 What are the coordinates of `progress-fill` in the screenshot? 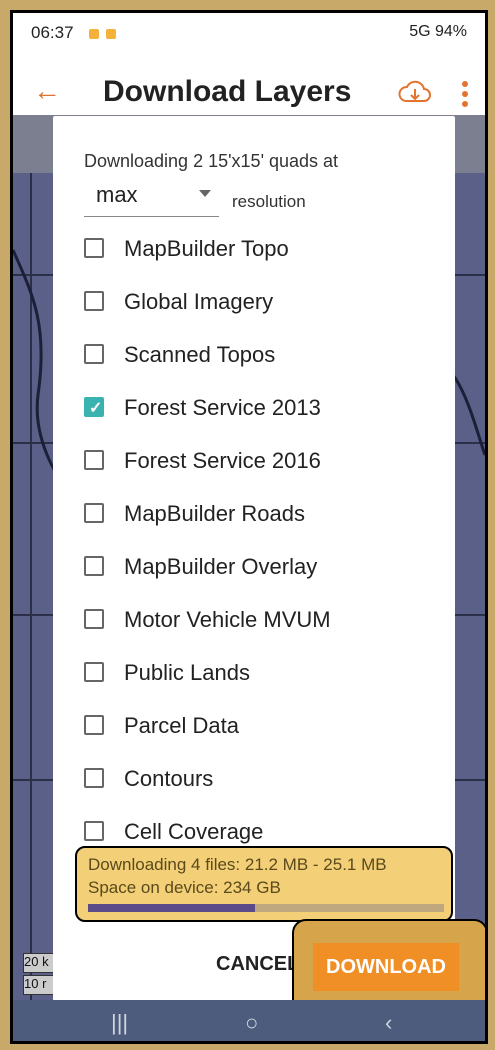 It's located at (172, 908).